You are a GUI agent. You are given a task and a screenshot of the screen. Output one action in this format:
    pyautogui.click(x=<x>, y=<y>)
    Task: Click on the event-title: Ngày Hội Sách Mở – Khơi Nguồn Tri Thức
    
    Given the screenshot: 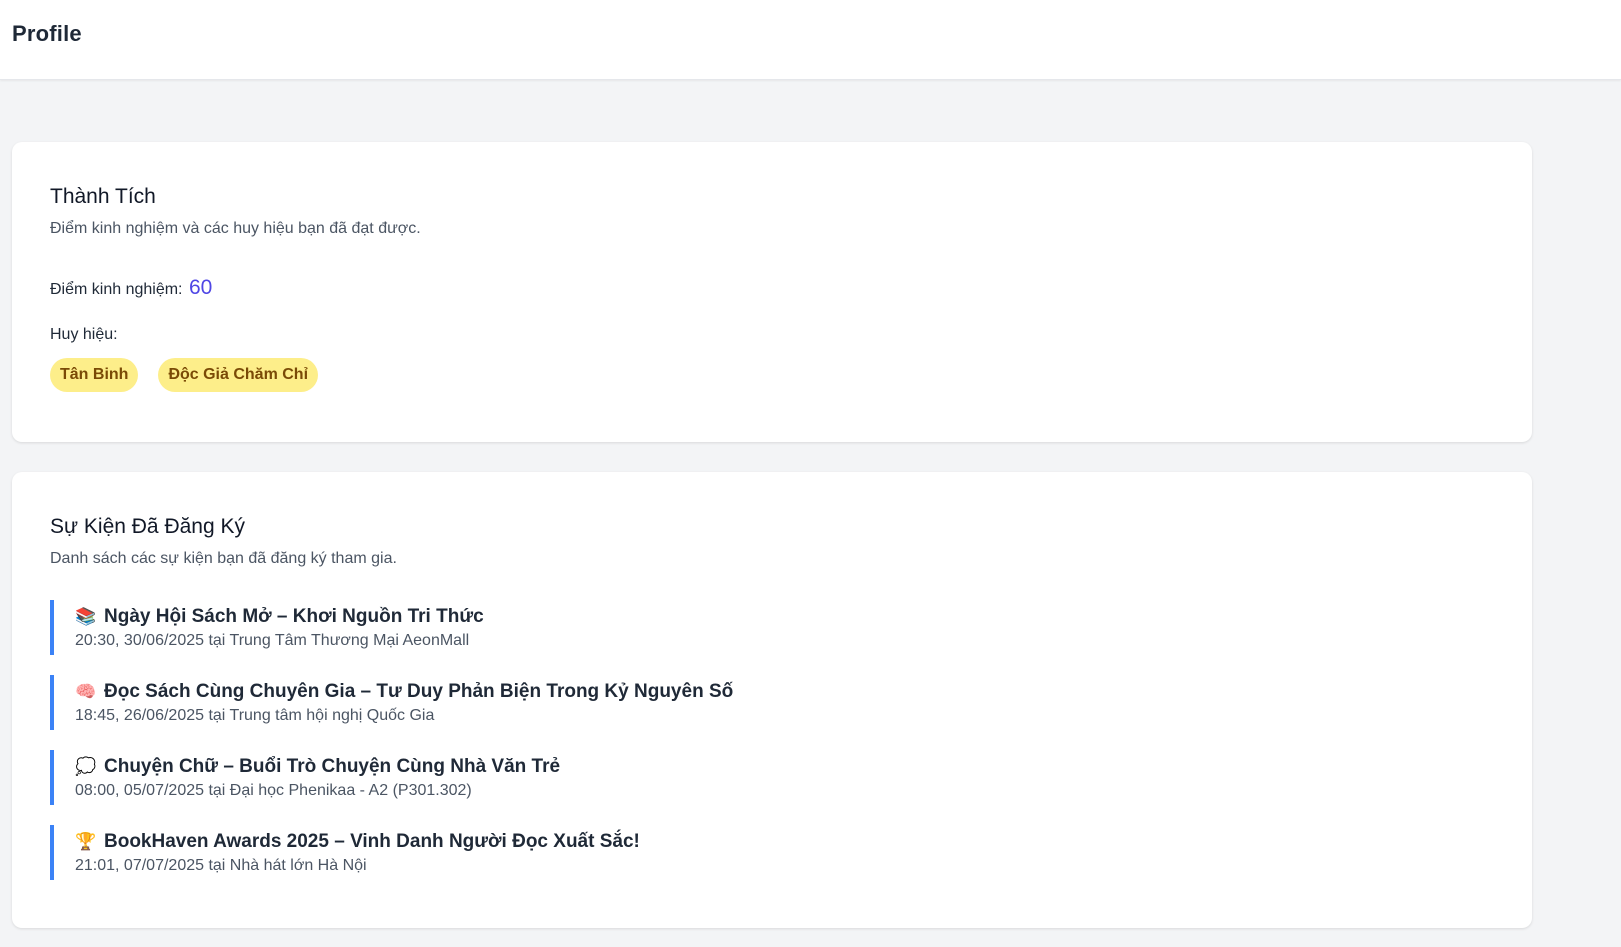 What is the action you would take?
    pyautogui.click(x=294, y=616)
    